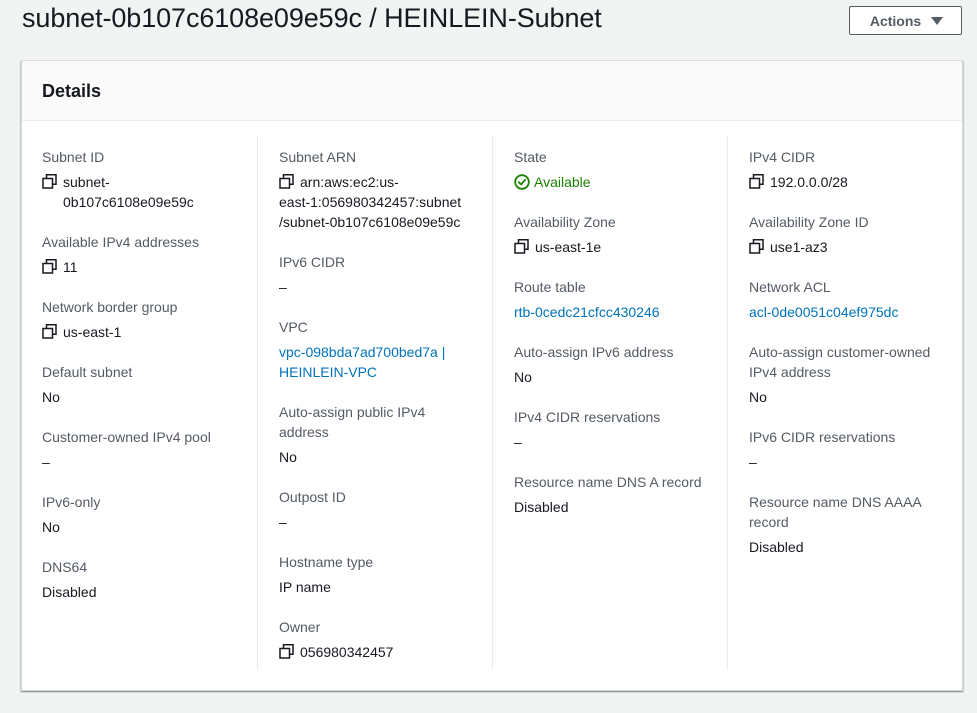  What do you see at coordinates (492, 91) in the screenshot?
I see `panel-header: Details` at bounding box center [492, 91].